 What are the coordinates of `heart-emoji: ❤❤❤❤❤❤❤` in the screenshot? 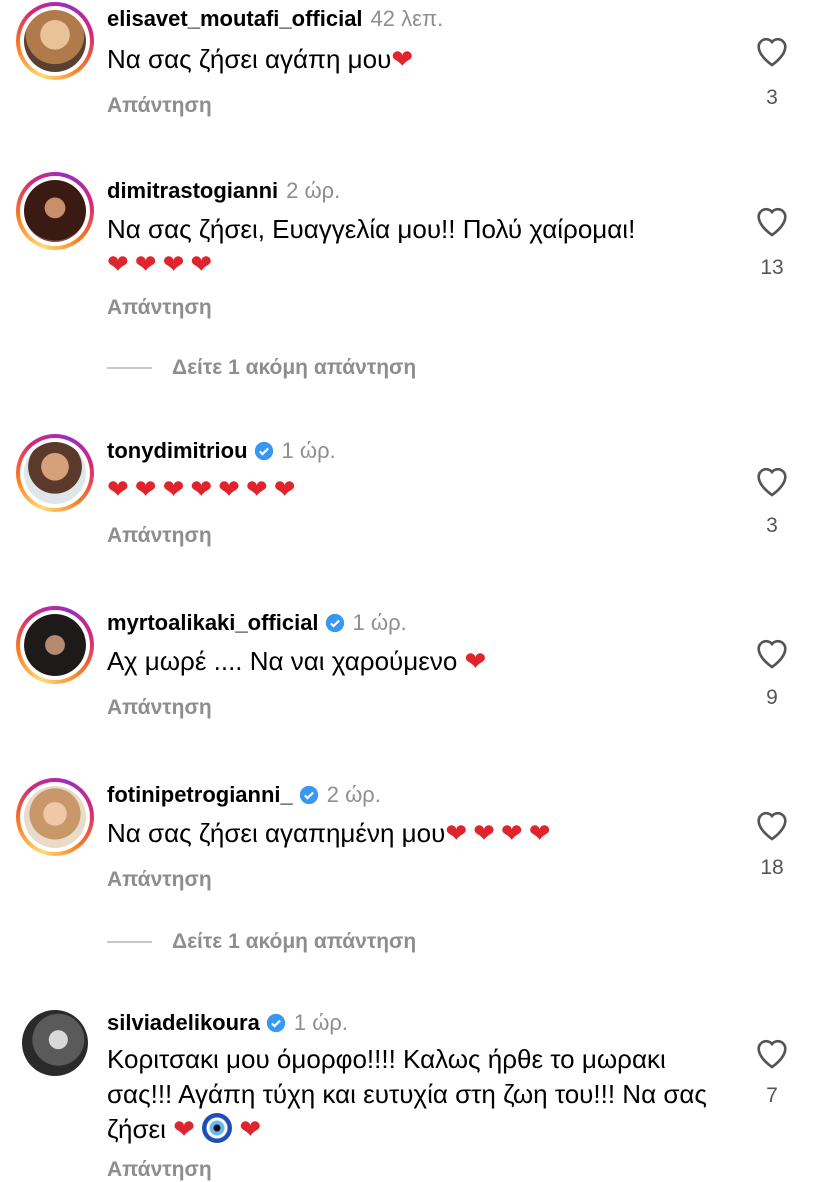 It's located at (204, 490).